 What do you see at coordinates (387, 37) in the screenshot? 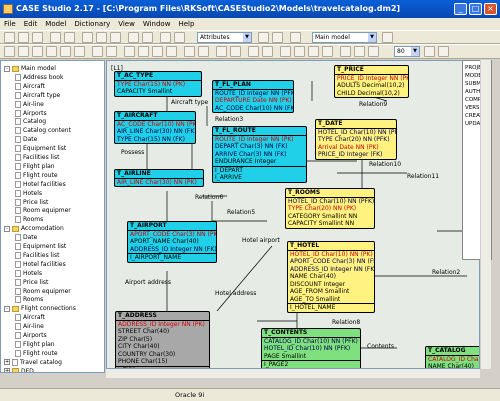
I see `help-icon` at bounding box center [387, 37].